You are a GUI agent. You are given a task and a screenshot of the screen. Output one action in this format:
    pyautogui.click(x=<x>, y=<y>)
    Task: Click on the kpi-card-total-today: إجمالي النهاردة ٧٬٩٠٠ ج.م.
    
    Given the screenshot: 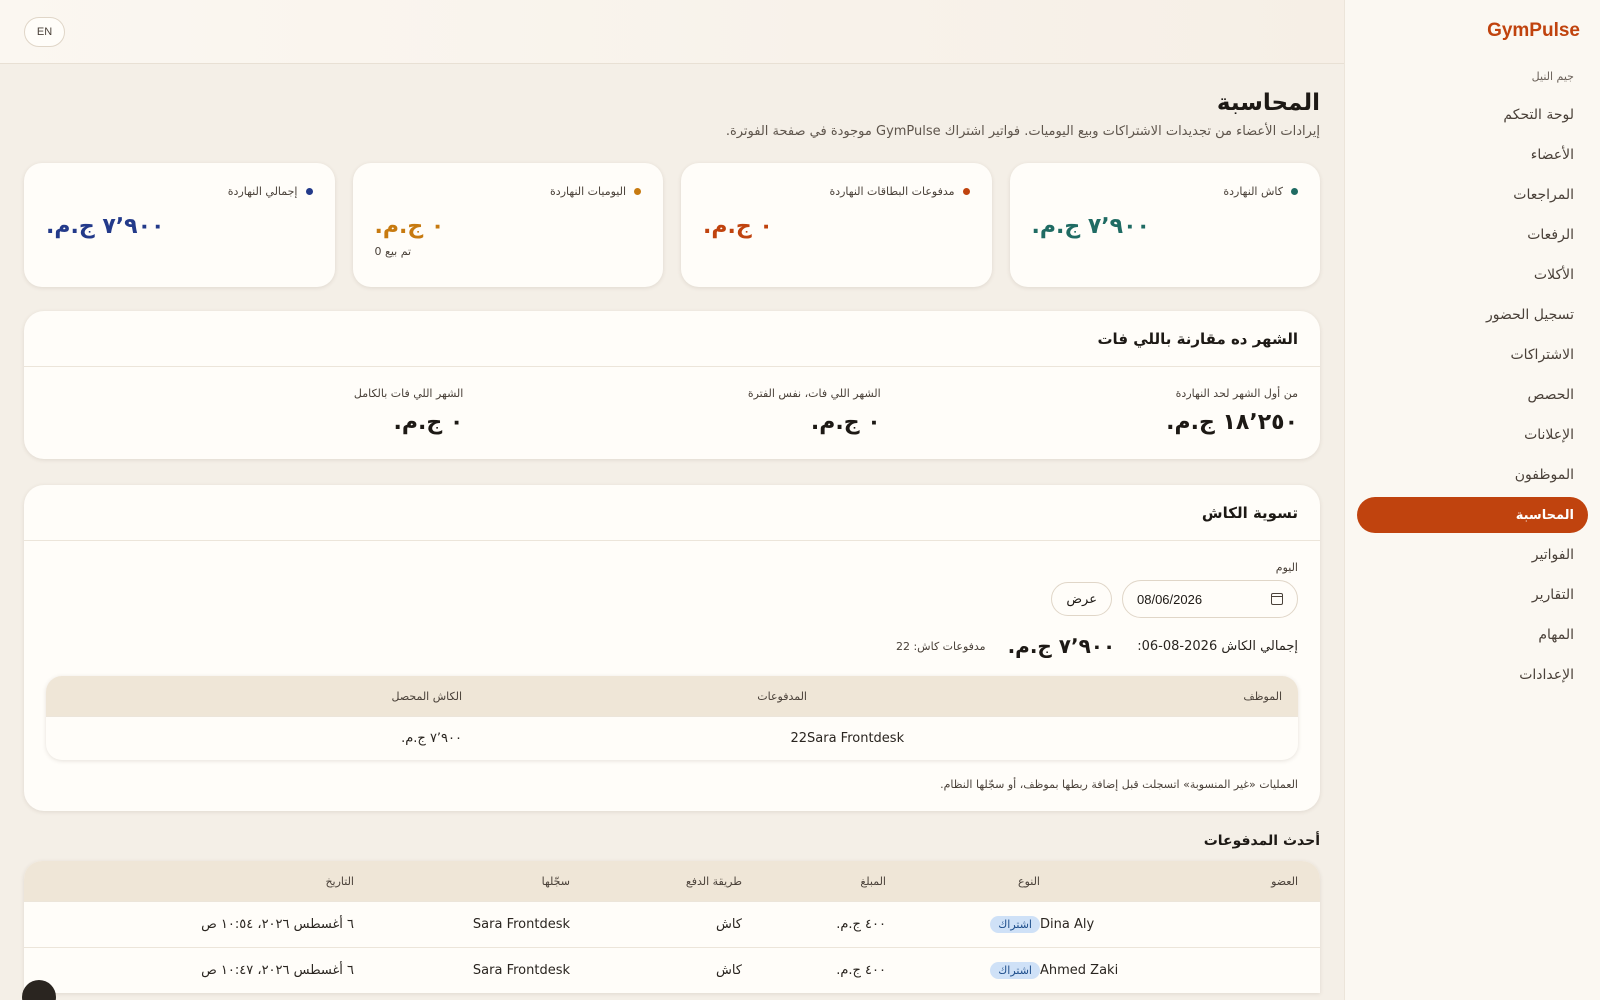 What is the action you would take?
    pyautogui.click(x=179, y=225)
    